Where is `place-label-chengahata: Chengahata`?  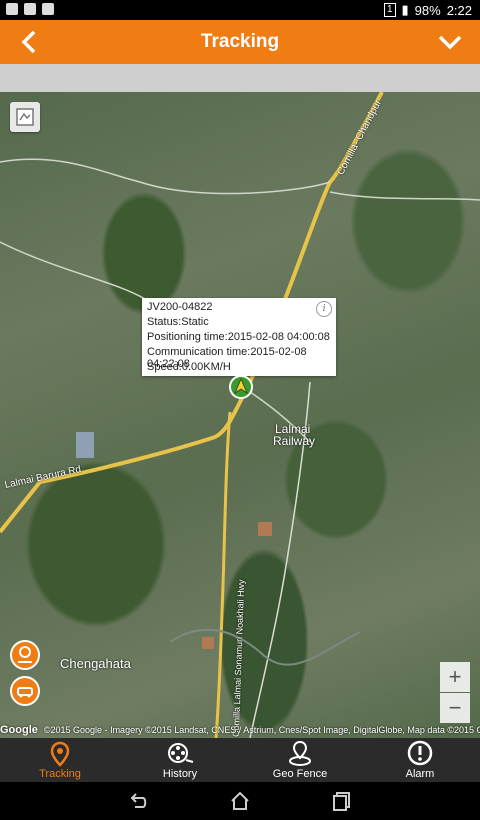 place-label-chengahata: Chengahata is located at coordinates (95, 663).